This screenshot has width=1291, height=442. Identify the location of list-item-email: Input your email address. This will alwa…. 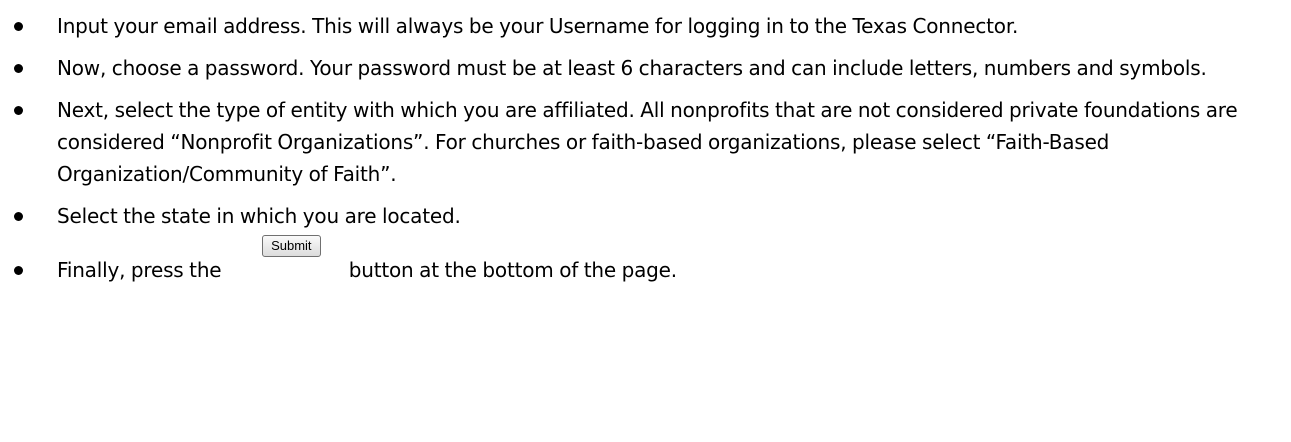
(640, 26).